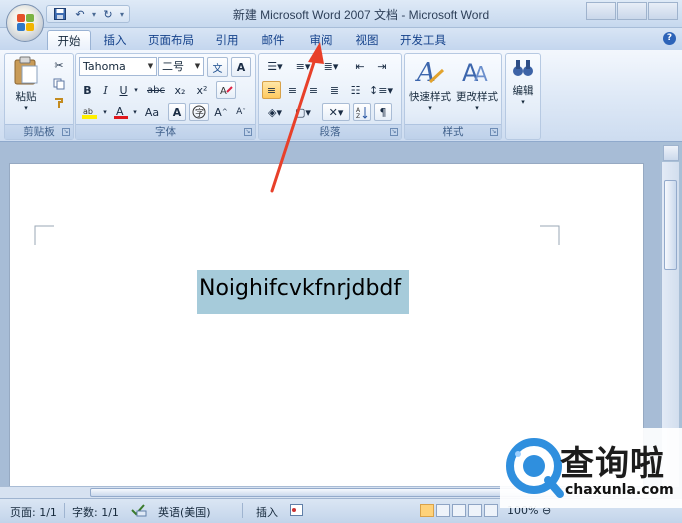 The image size is (682, 523). I want to click on font-size-combo: 二号 ▼, so click(181, 66).